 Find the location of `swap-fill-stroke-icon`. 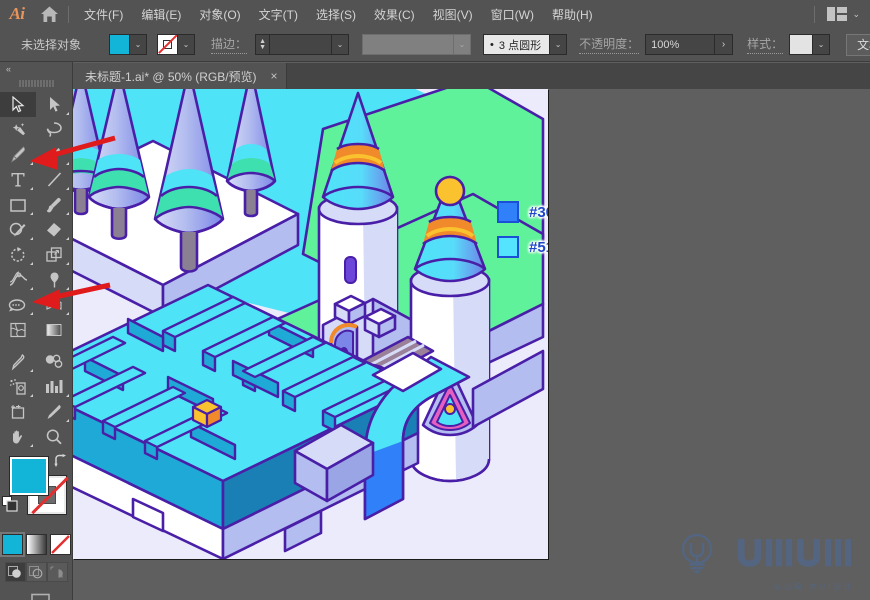

swap-fill-stroke-icon is located at coordinates (60, 463).